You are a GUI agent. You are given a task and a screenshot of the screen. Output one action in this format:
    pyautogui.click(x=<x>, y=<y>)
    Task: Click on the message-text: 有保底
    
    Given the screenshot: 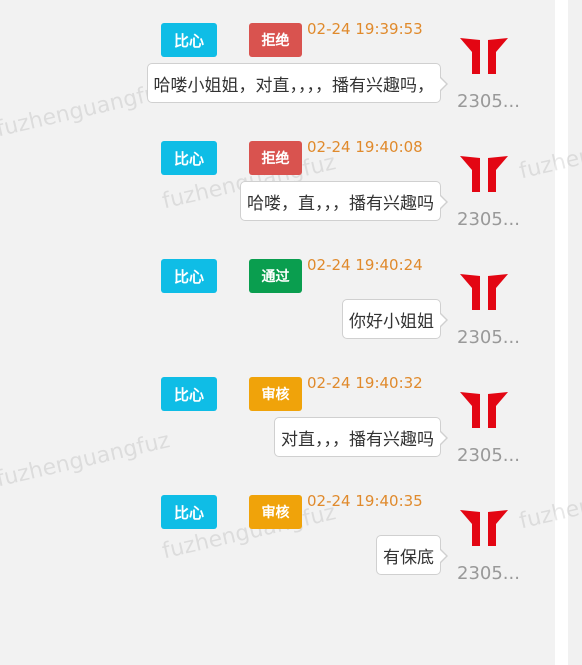 What is the action you would take?
    pyautogui.click(x=408, y=557)
    